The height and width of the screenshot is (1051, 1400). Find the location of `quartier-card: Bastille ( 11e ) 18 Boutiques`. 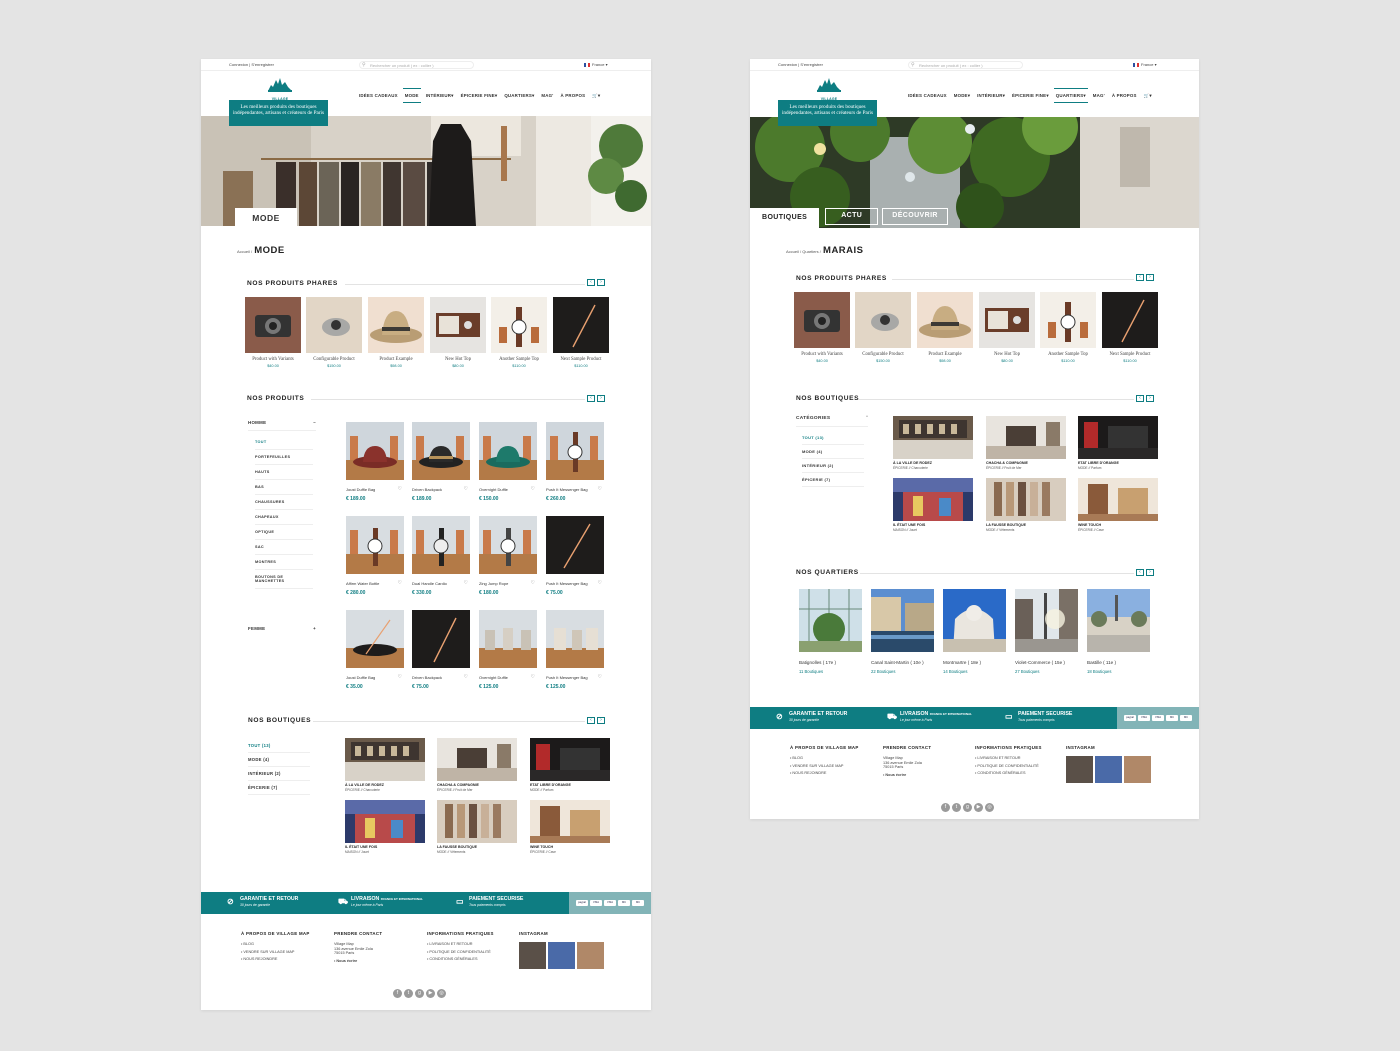

quartier-card: Bastille ( 11e ) 18 Boutiques is located at coordinates (1118, 631).